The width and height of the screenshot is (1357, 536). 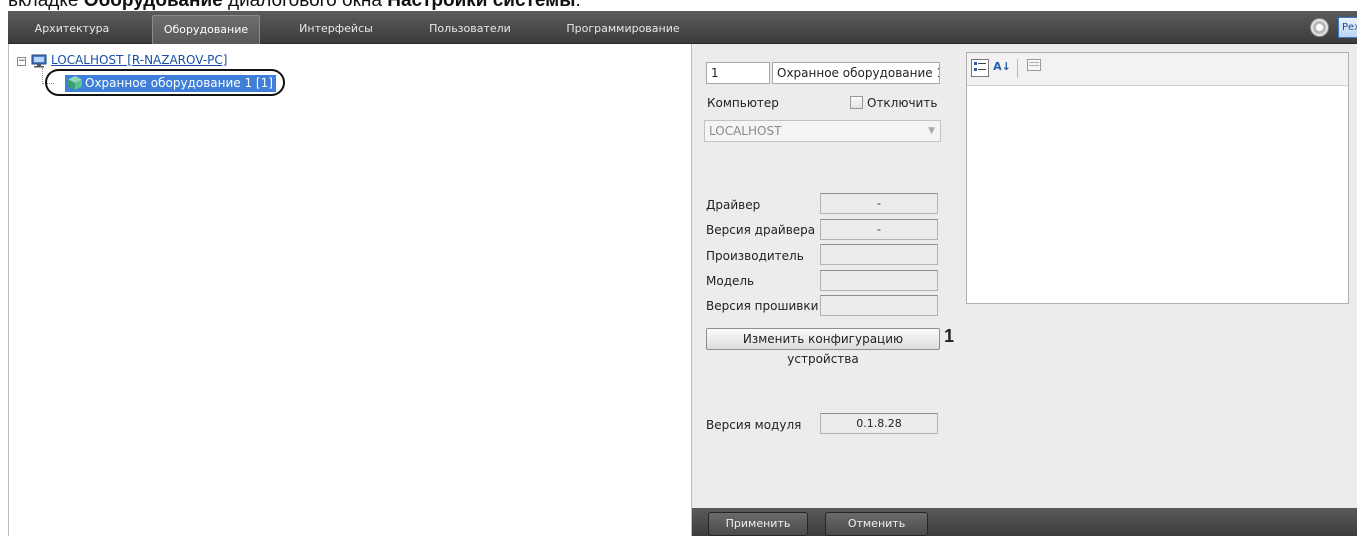 What do you see at coordinates (822, 131) in the screenshot?
I see `computer-select: LOCALHOST ▼` at bounding box center [822, 131].